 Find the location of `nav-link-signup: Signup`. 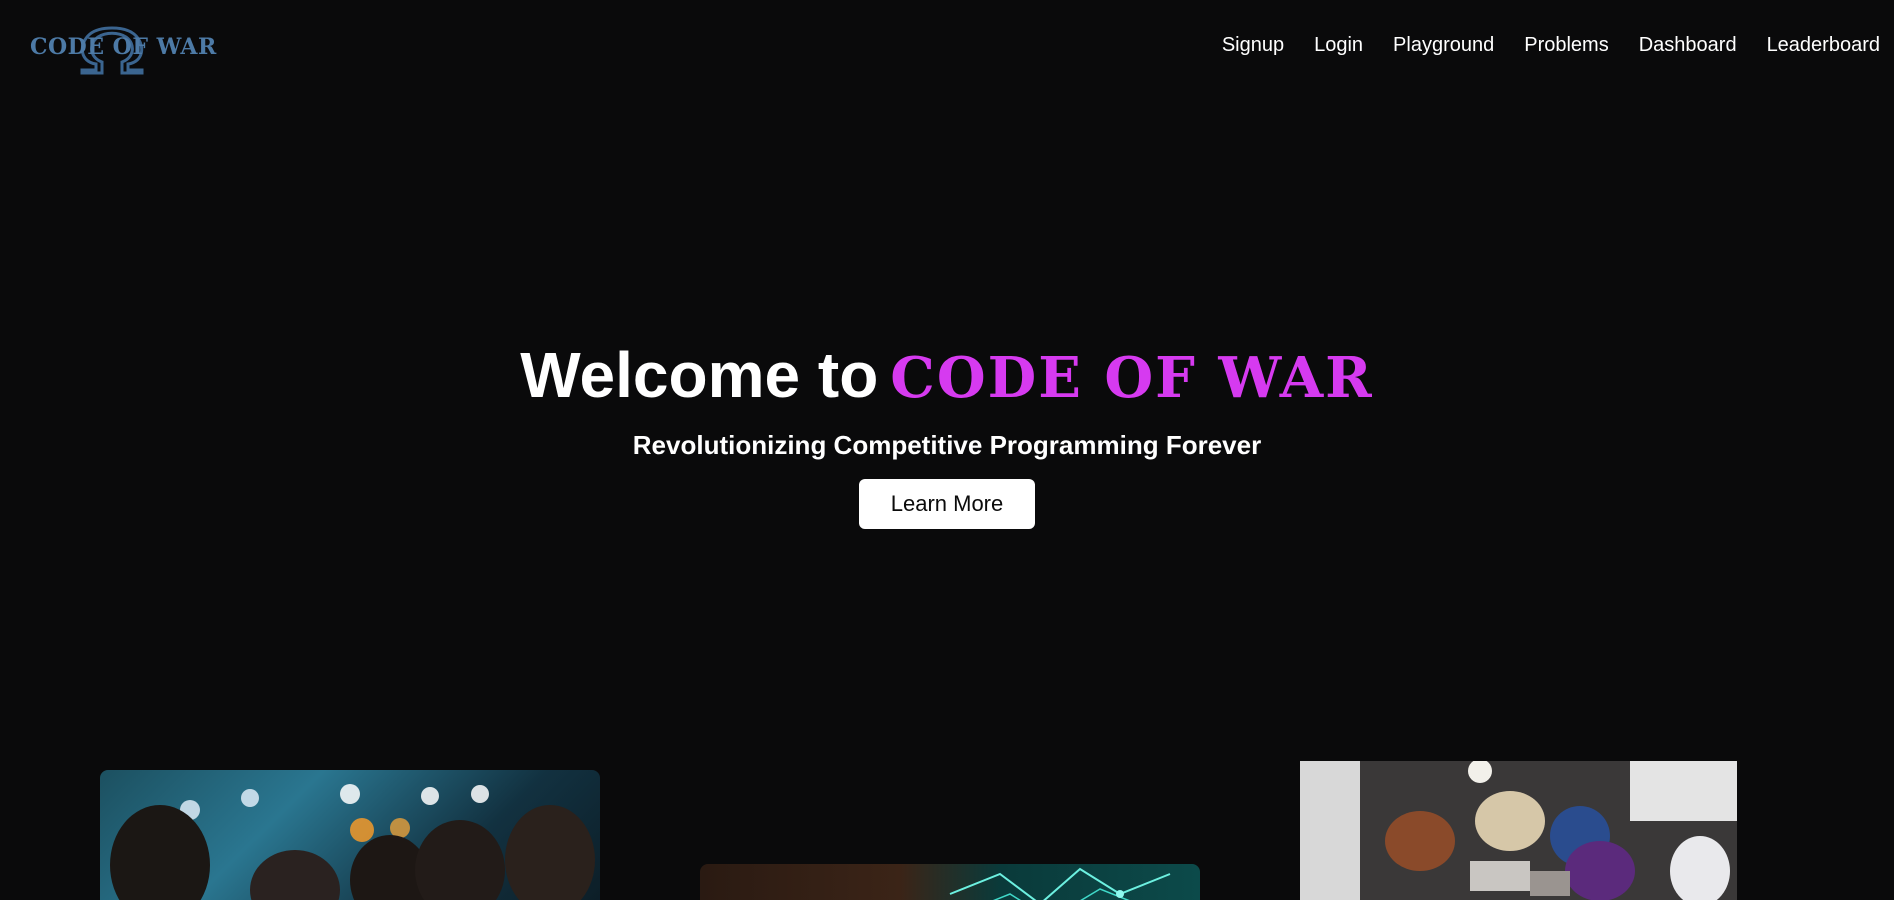

nav-link-signup: Signup is located at coordinates (1253, 45).